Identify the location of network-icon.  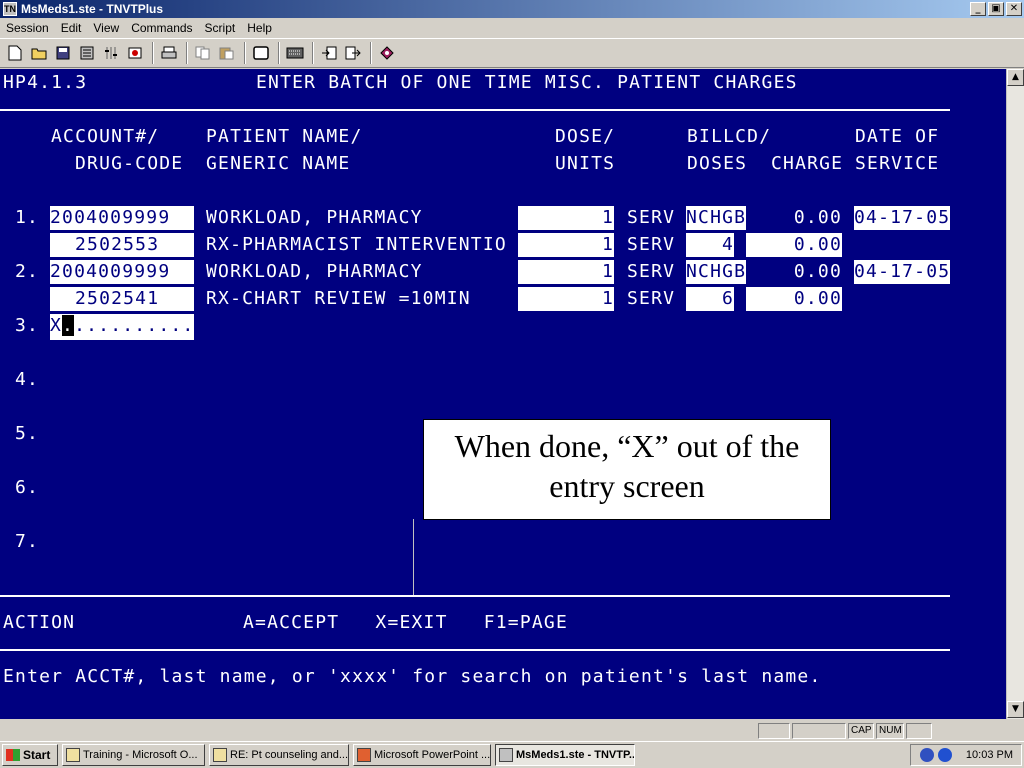
(926, 755).